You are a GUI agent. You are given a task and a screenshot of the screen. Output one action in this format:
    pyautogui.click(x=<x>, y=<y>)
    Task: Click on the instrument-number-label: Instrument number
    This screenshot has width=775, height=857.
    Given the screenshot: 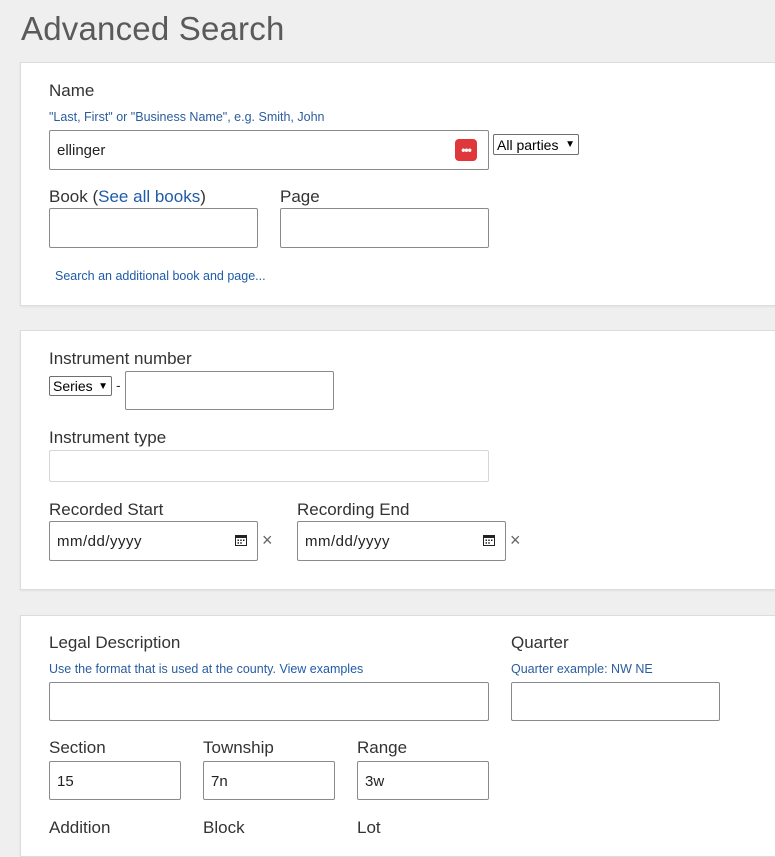 What is the action you would take?
    pyautogui.click(x=120, y=358)
    